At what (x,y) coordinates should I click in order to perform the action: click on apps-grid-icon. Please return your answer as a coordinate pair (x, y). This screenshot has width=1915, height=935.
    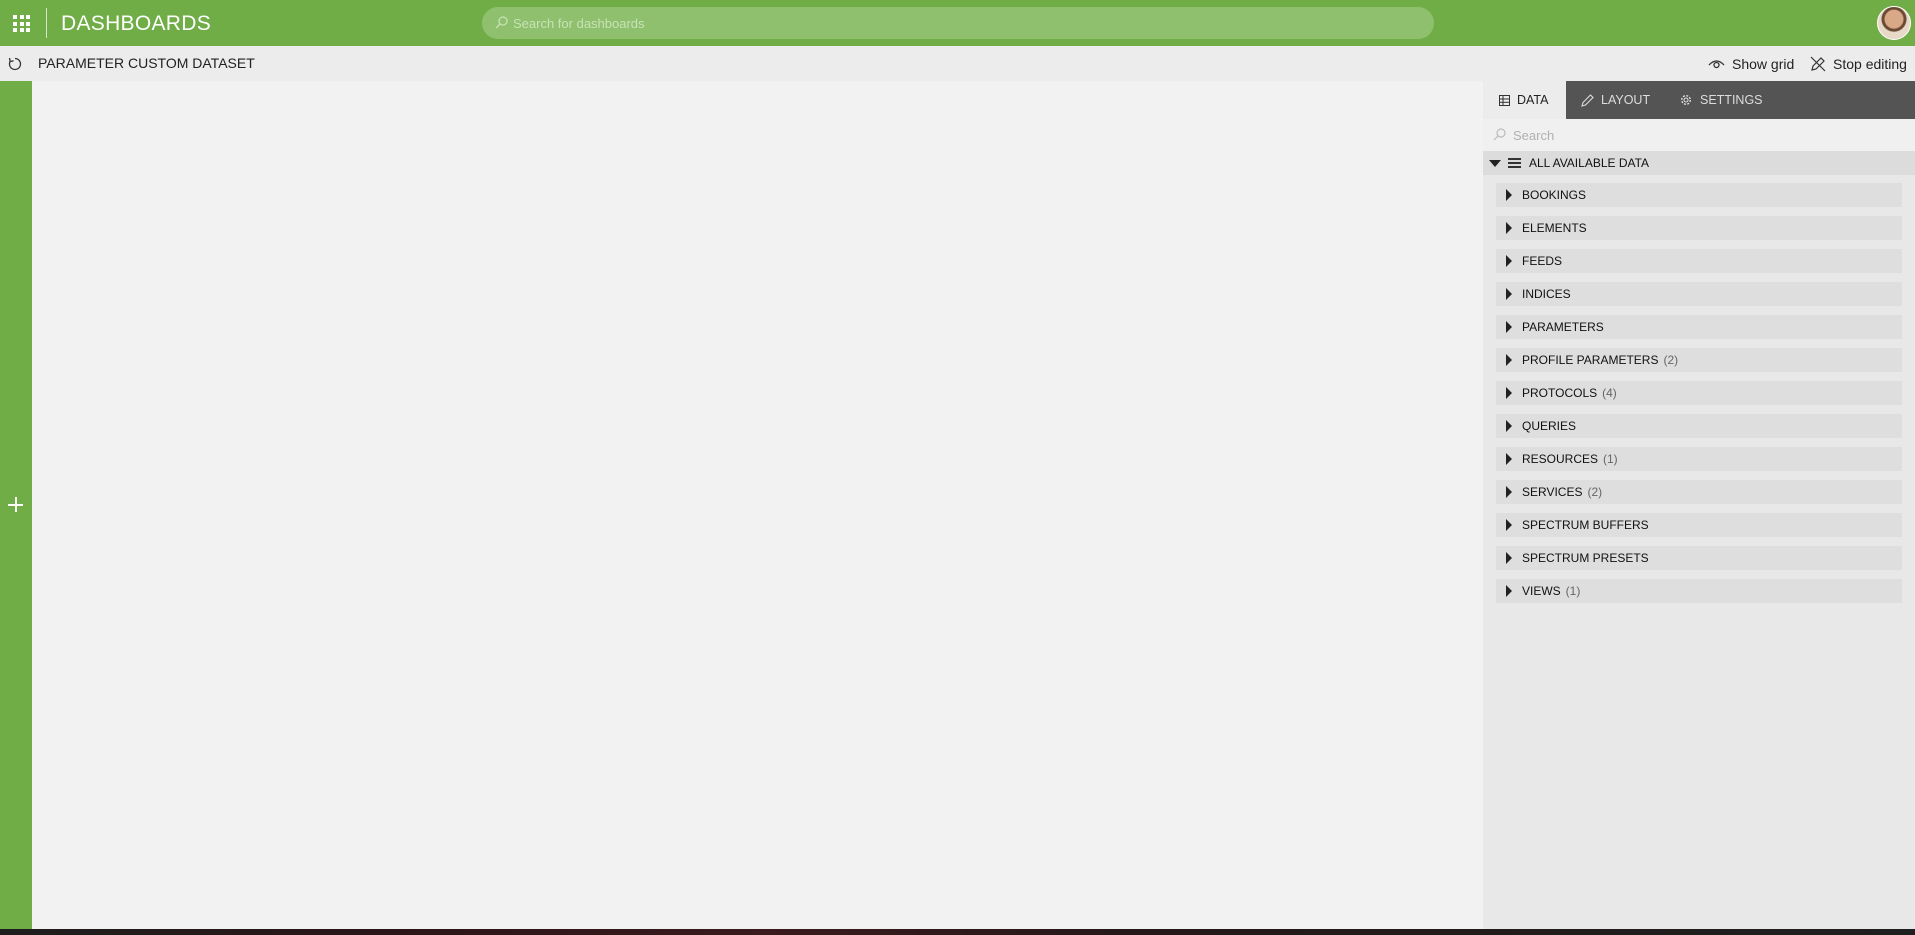
    Looking at the image, I should click on (21, 23).